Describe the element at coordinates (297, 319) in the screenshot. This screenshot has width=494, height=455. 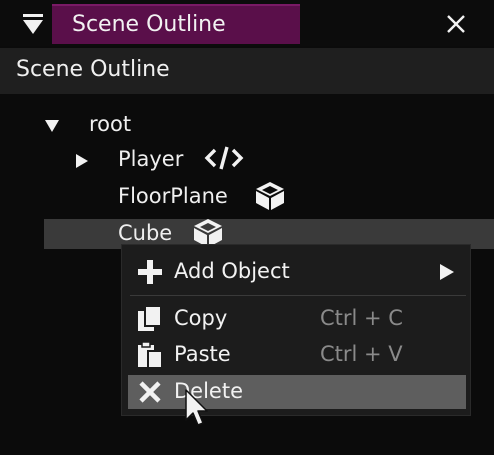
I see `menu-item-copy: Copy Ctrl + C` at that location.